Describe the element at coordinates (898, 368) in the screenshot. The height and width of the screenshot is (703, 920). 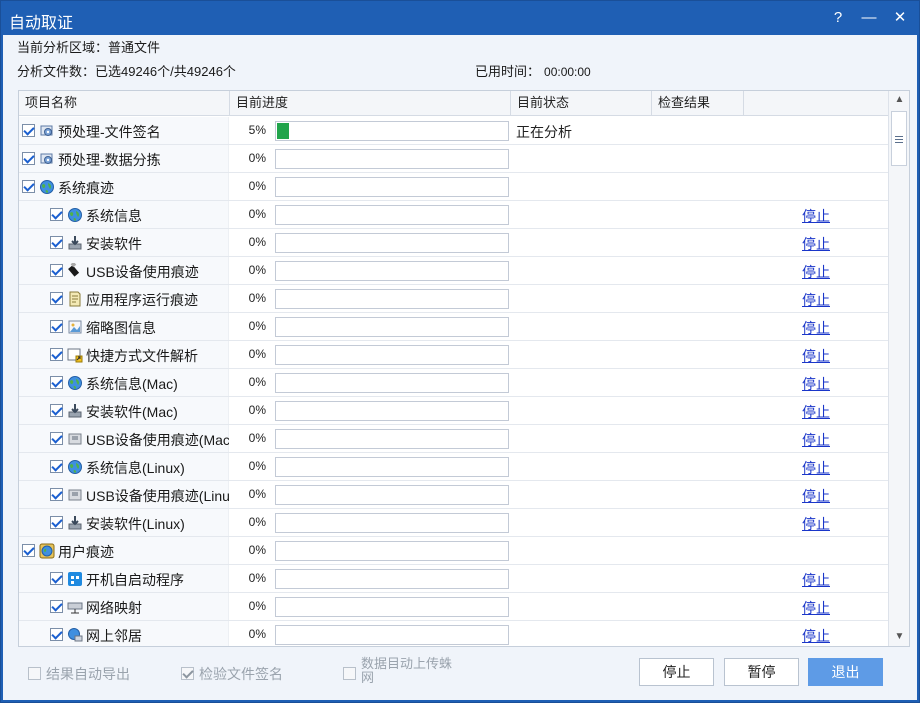
I see `vertical-scrollbar: ▲ ▼` at that location.